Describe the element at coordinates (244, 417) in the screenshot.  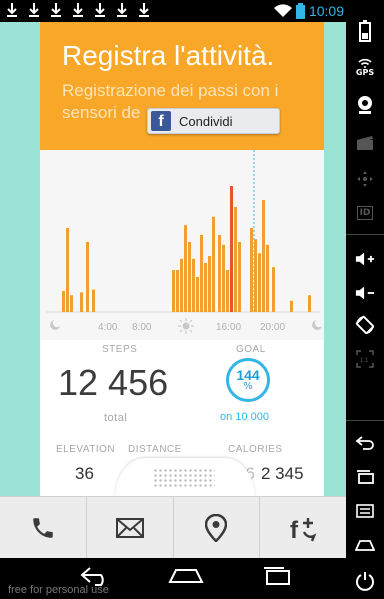
I see `goal-target: on 10 000` at that location.